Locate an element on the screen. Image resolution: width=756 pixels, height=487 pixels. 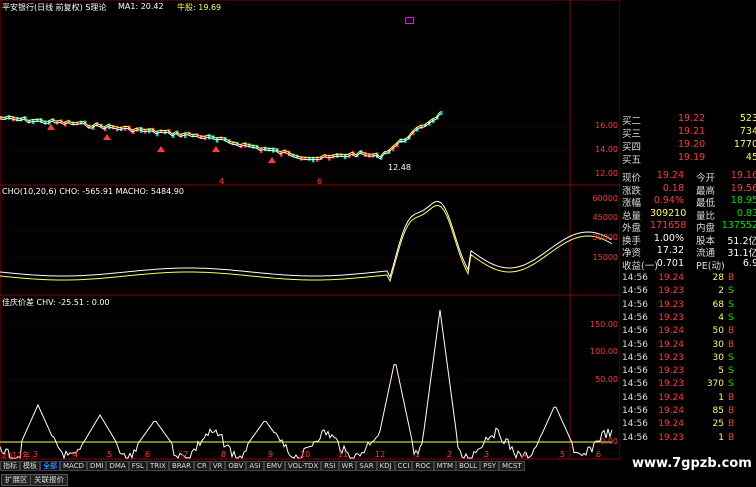
stat-value: 0.701 is located at coordinates (670, 263).